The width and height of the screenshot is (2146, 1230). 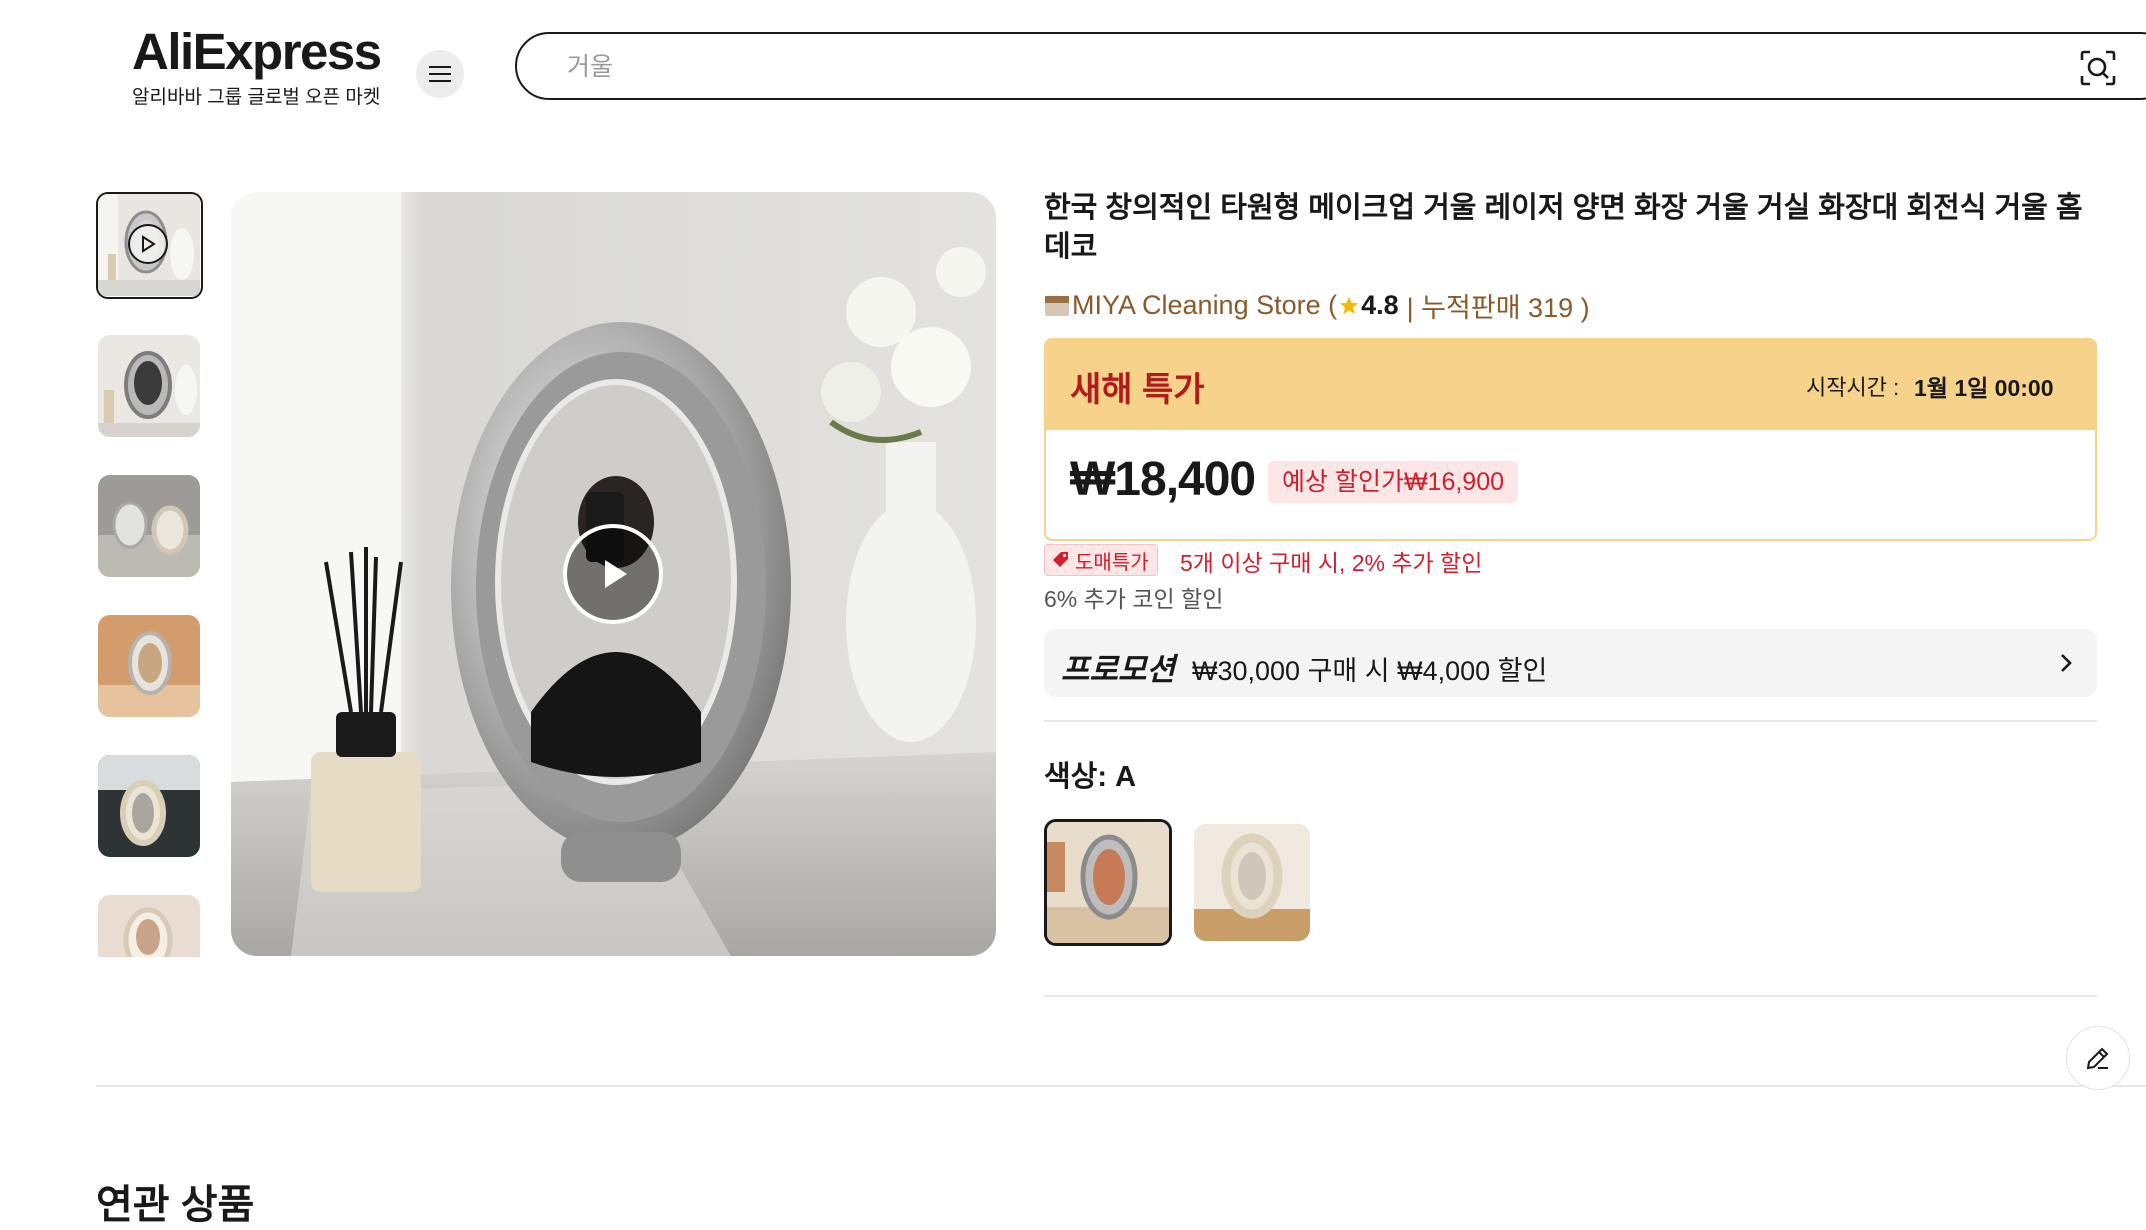 What do you see at coordinates (2066, 663) in the screenshot?
I see `chevron-right-icon` at bounding box center [2066, 663].